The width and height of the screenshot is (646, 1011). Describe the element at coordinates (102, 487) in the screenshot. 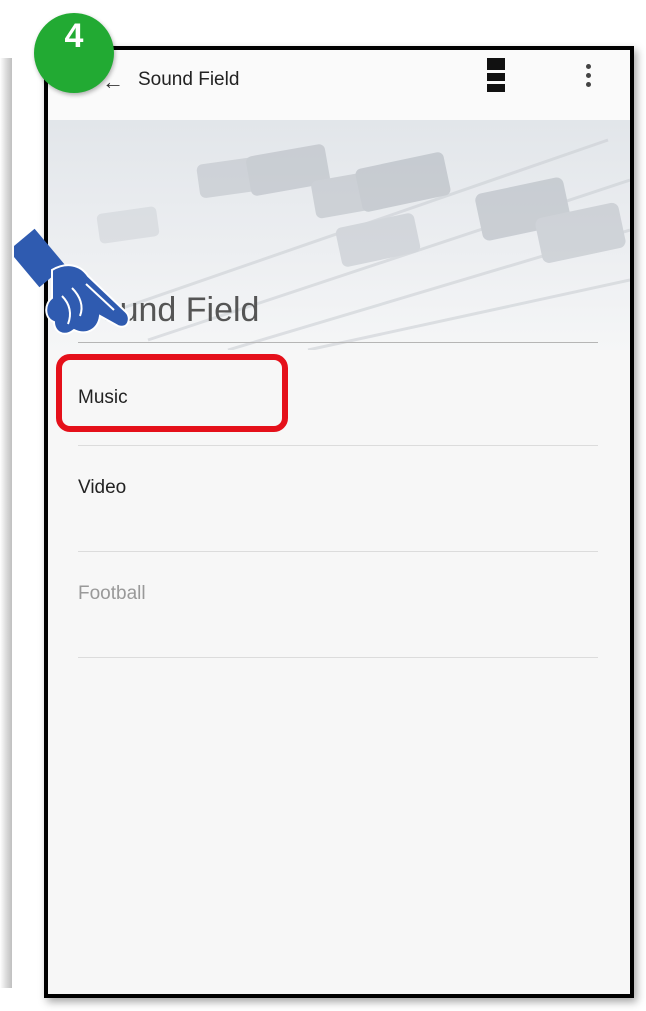

I see `list-item-label: Video` at that location.